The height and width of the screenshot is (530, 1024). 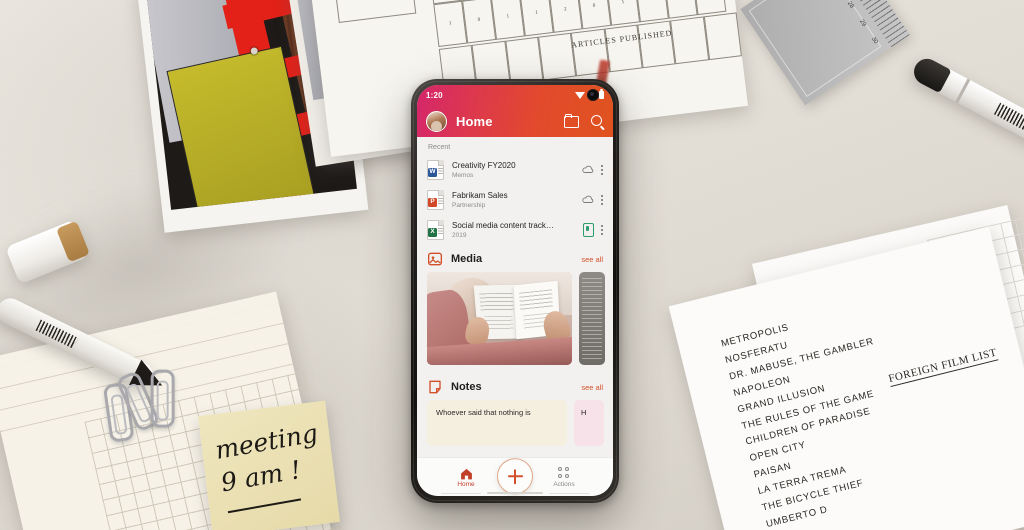 I want to click on media-thumbnail-strip, so click(x=515, y=321).